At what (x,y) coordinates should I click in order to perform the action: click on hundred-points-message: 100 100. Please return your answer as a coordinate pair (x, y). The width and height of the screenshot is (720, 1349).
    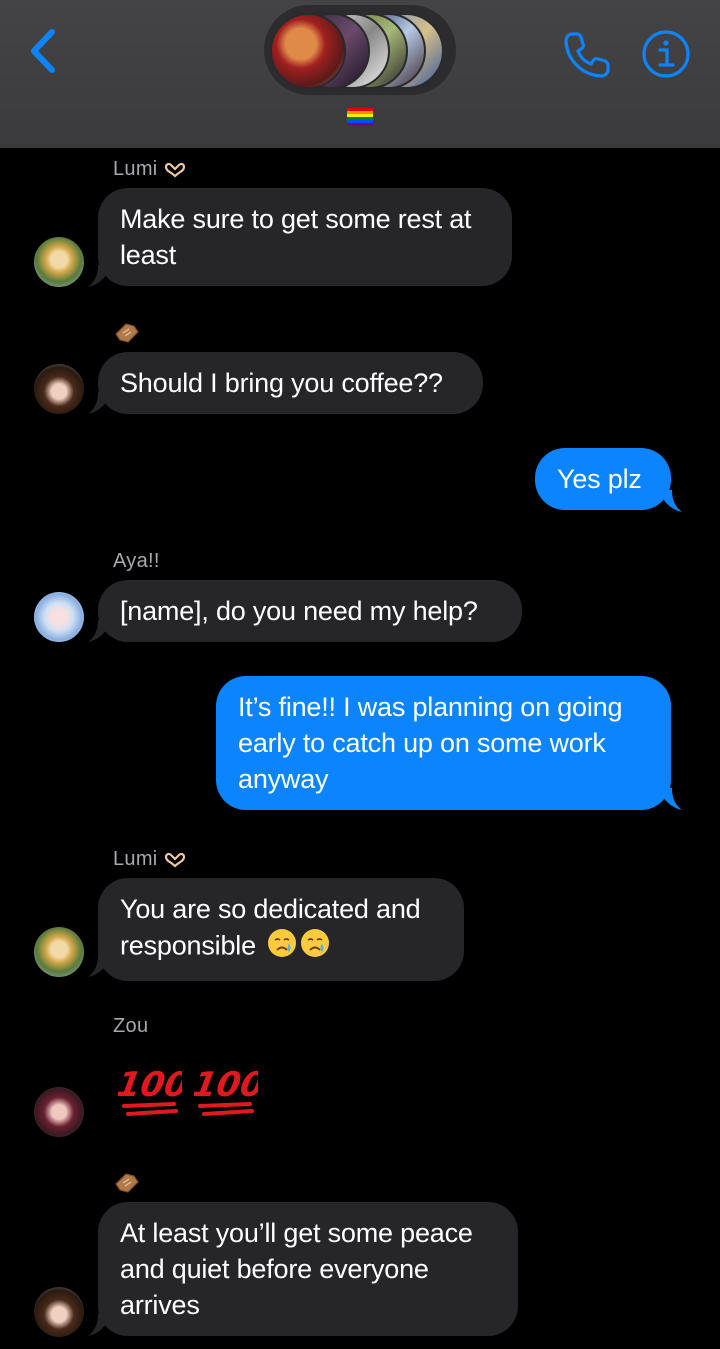
    Looking at the image, I should click on (188, 1090).